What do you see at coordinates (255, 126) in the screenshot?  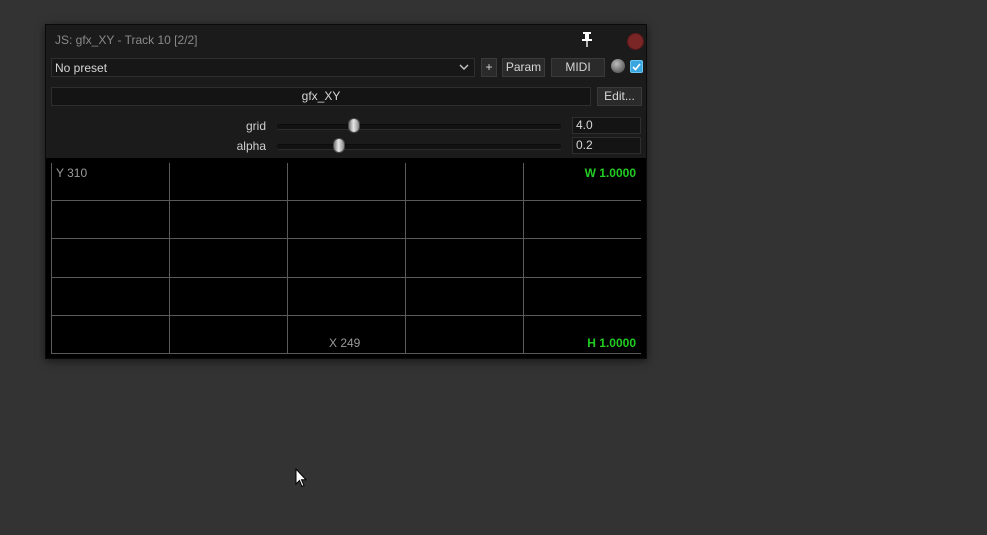 I see `slider-label-grid: grid` at bounding box center [255, 126].